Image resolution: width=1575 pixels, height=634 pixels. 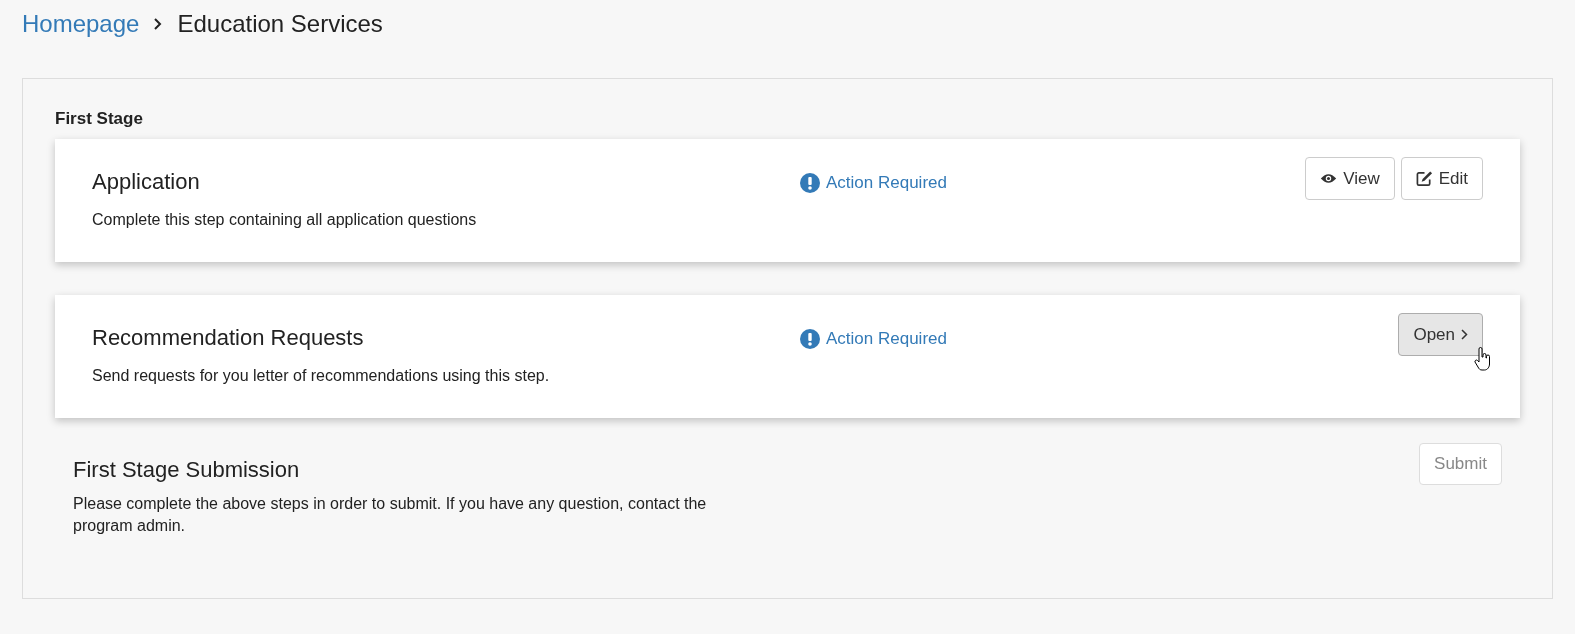 I want to click on breadcrumb-current: Education Services, so click(x=280, y=24).